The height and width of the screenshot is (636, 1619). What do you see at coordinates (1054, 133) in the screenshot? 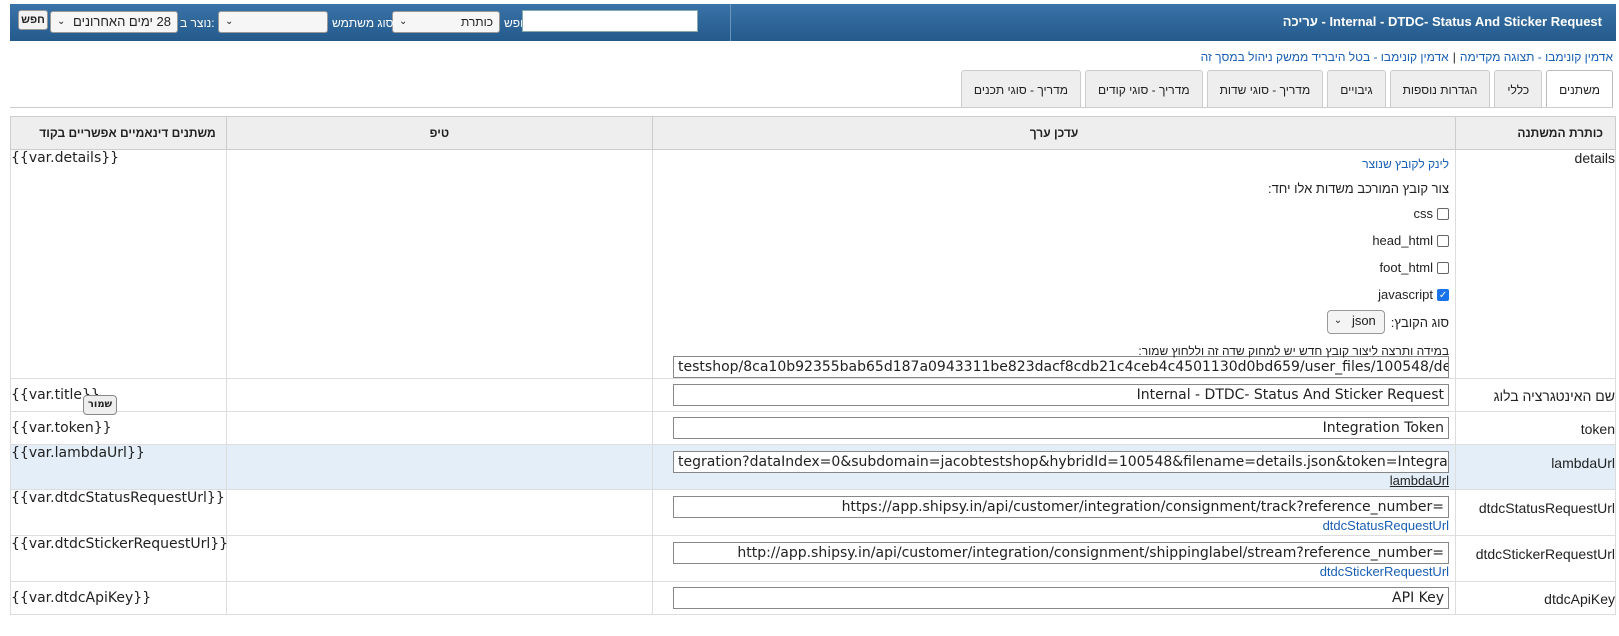
I see `header-update-value: עדכן ערך` at bounding box center [1054, 133].